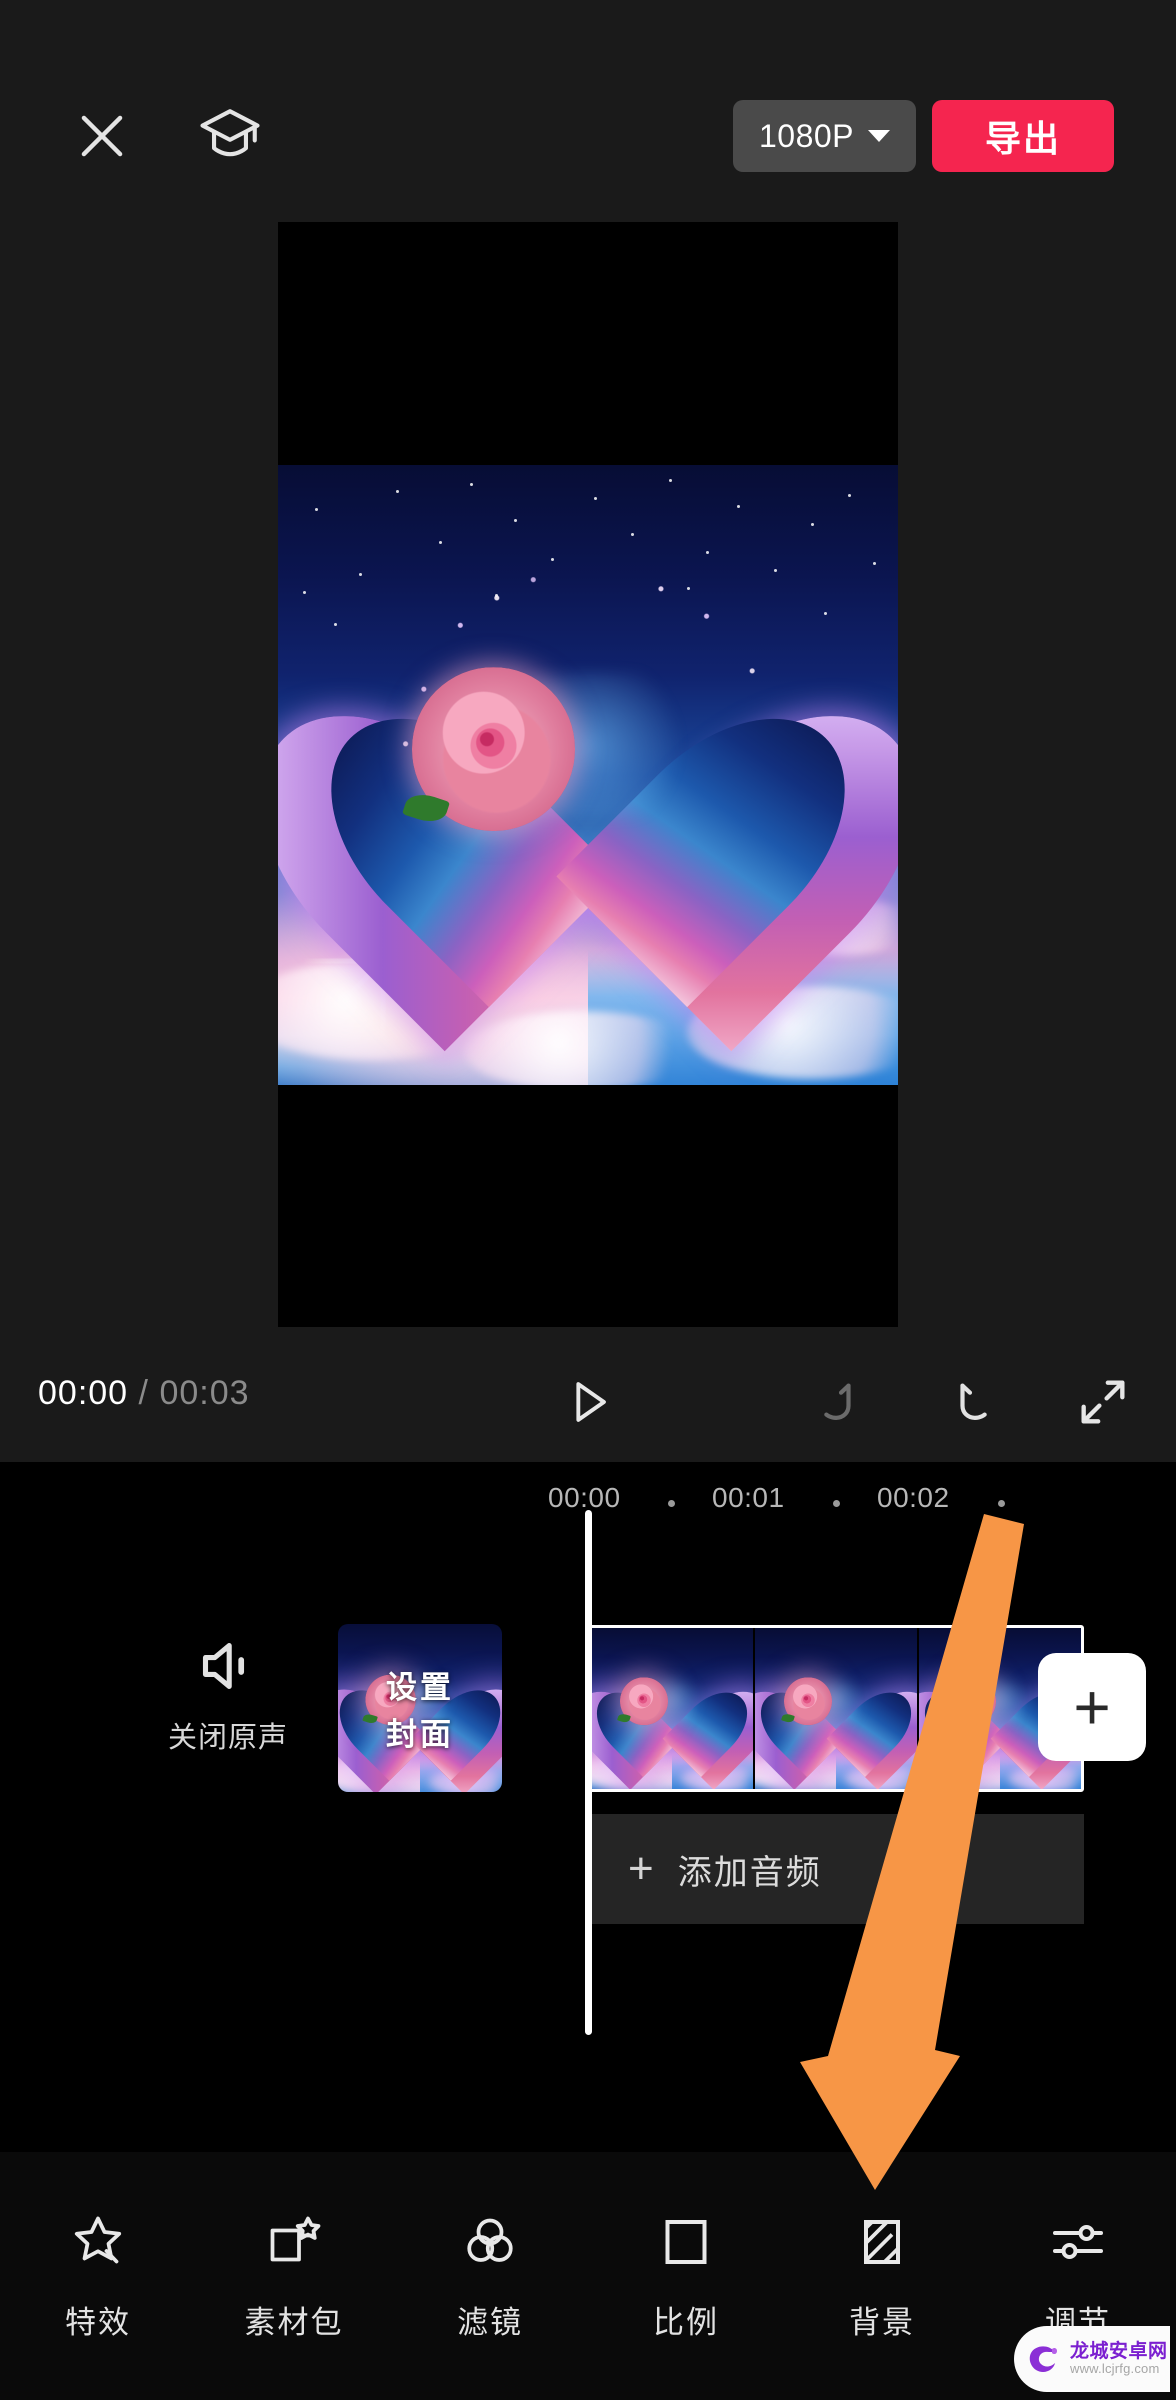 Image resolution: width=1176 pixels, height=2400 pixels. I want to click on cover-label: 设置 封面, so click(420, 1708).